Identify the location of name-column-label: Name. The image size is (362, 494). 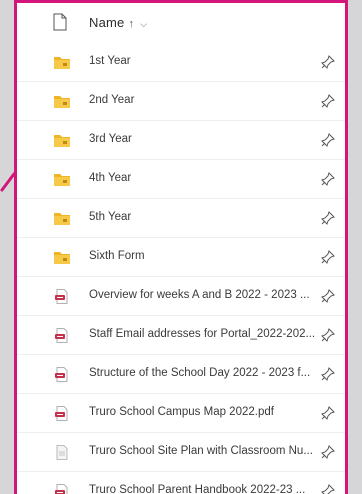
(107, 22).